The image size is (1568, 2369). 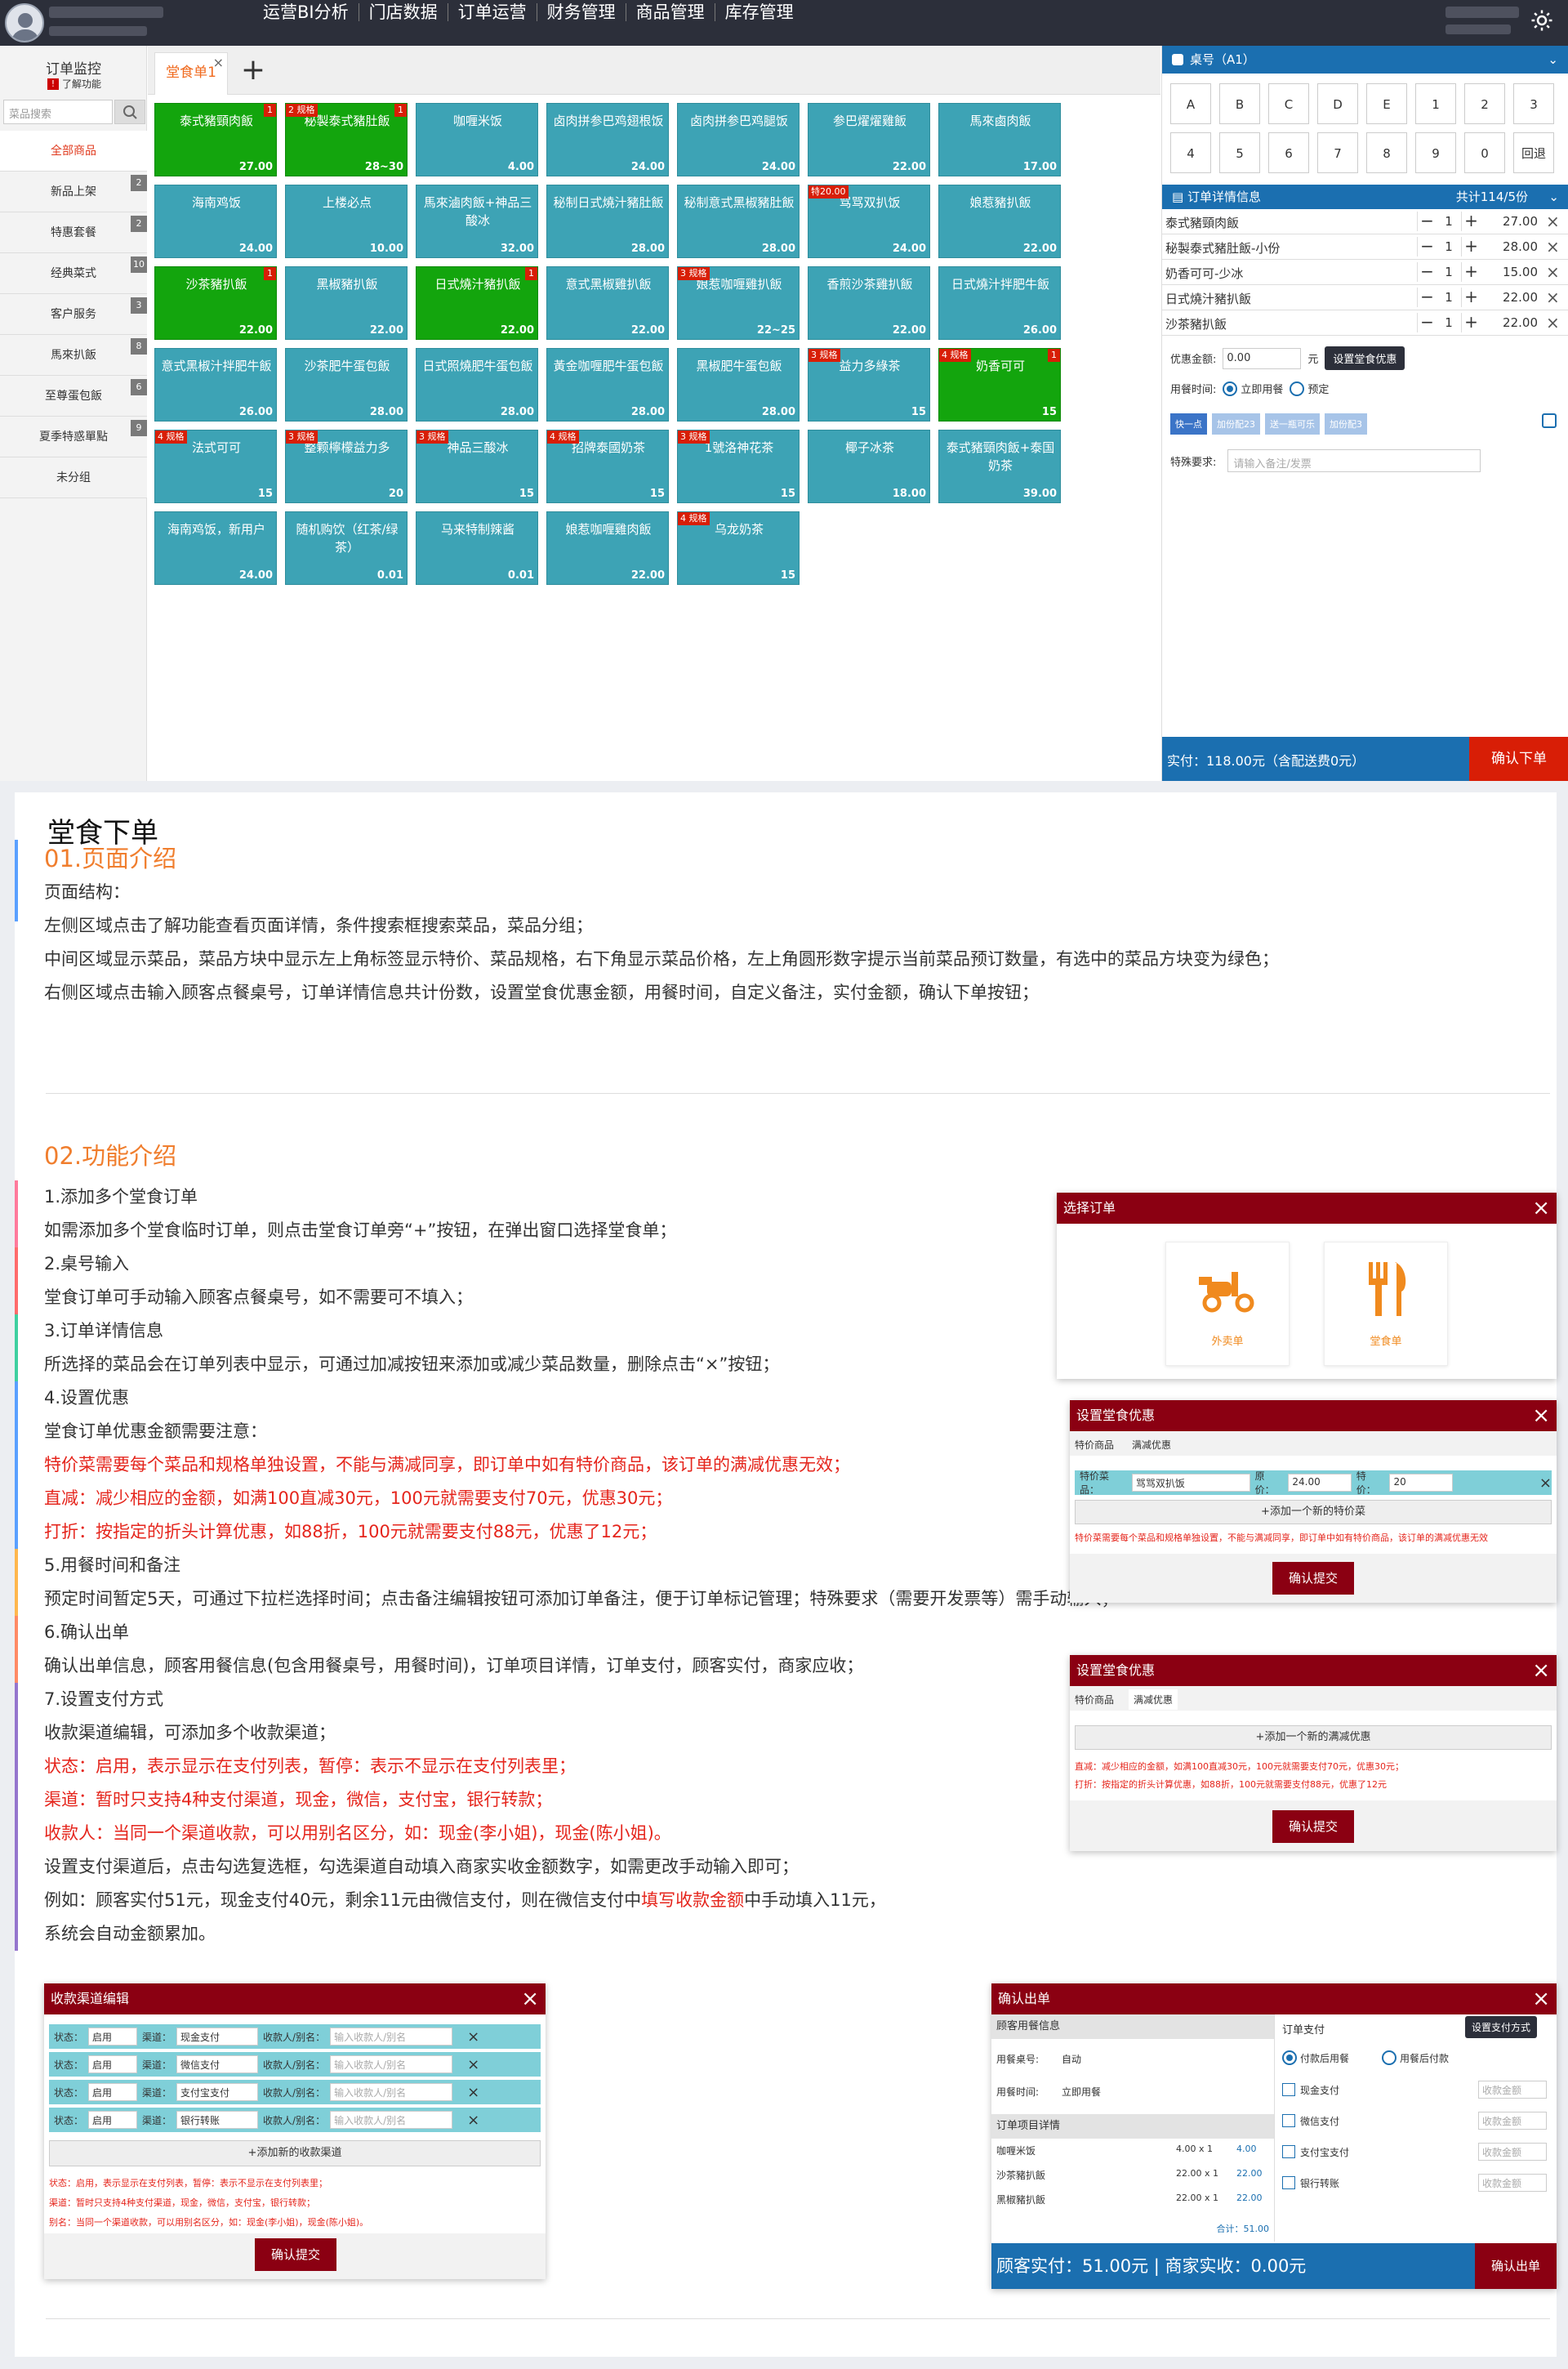 What do you see at coordinates (73, 232) in the screenshot?
I see `category-item: 特惠套餐 2` at bounding box center [73, 232].